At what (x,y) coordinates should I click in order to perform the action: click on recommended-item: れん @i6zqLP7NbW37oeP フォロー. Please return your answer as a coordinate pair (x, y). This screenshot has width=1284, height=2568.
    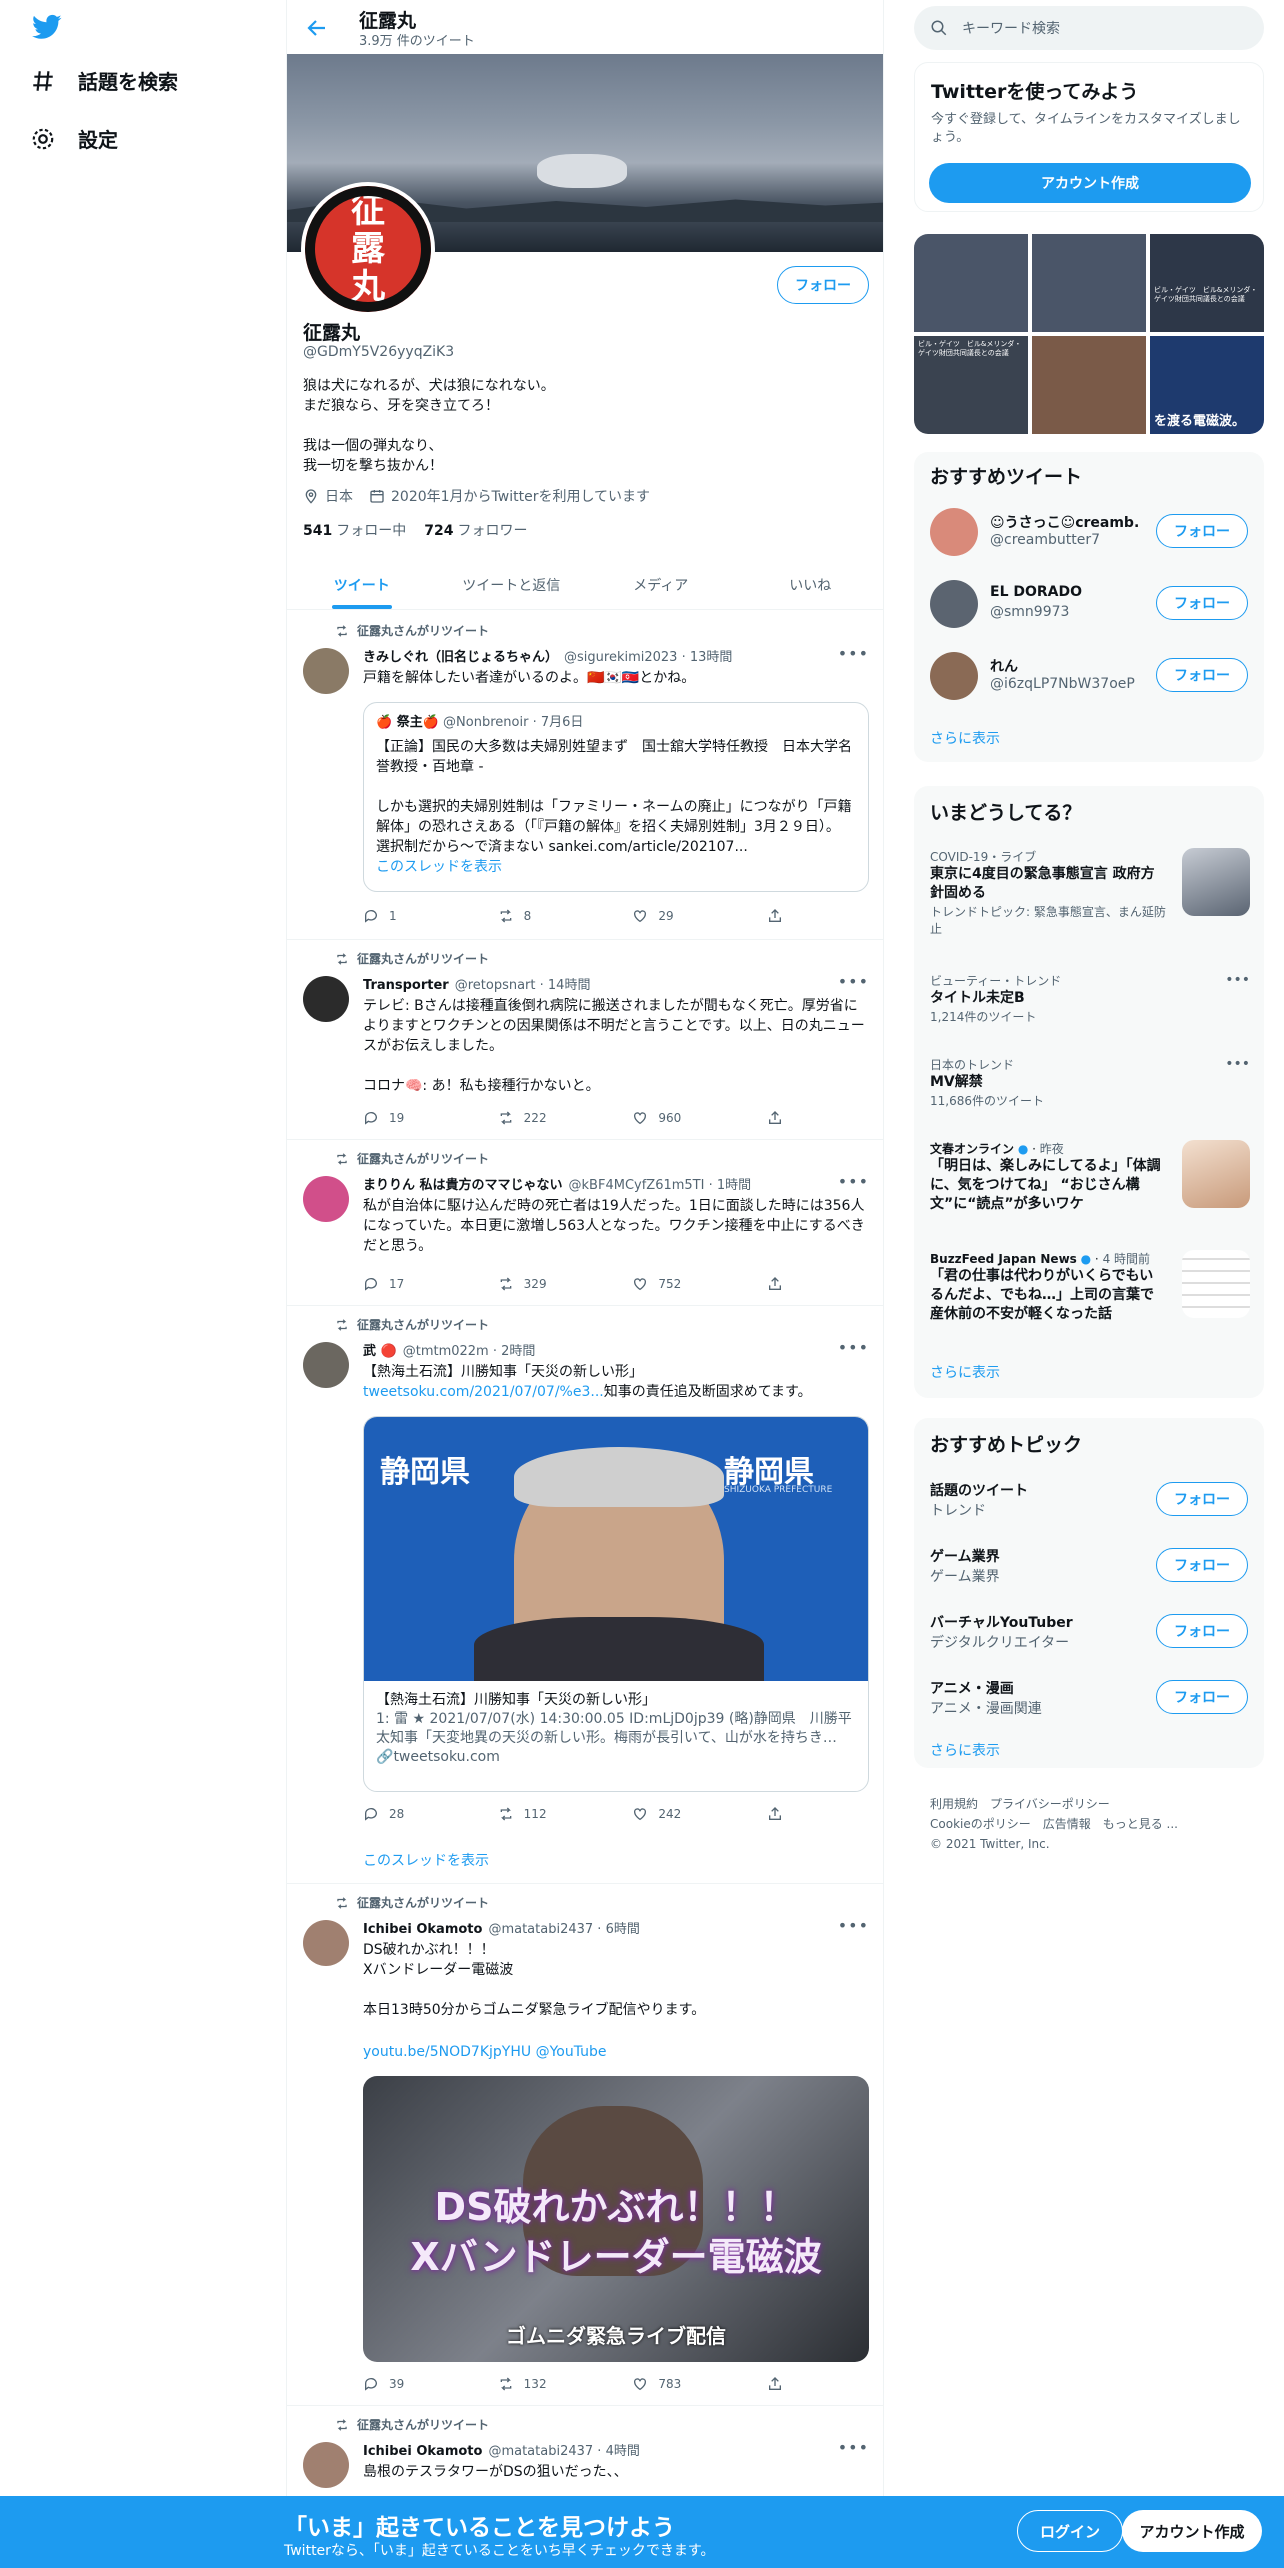
    Looking at the image, I should click on (1090, 677).